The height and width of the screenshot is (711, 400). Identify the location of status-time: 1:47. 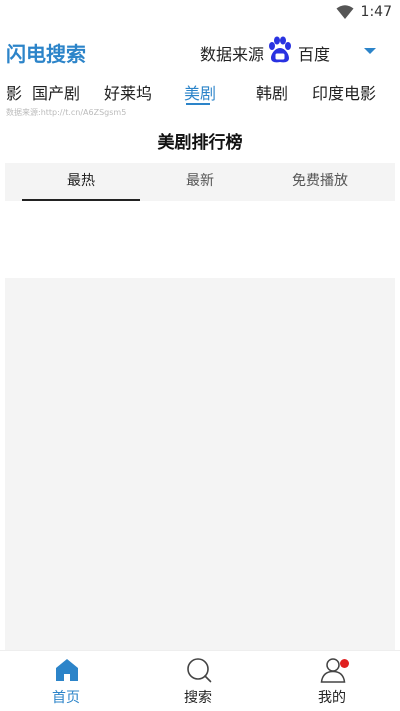
(376, 12).